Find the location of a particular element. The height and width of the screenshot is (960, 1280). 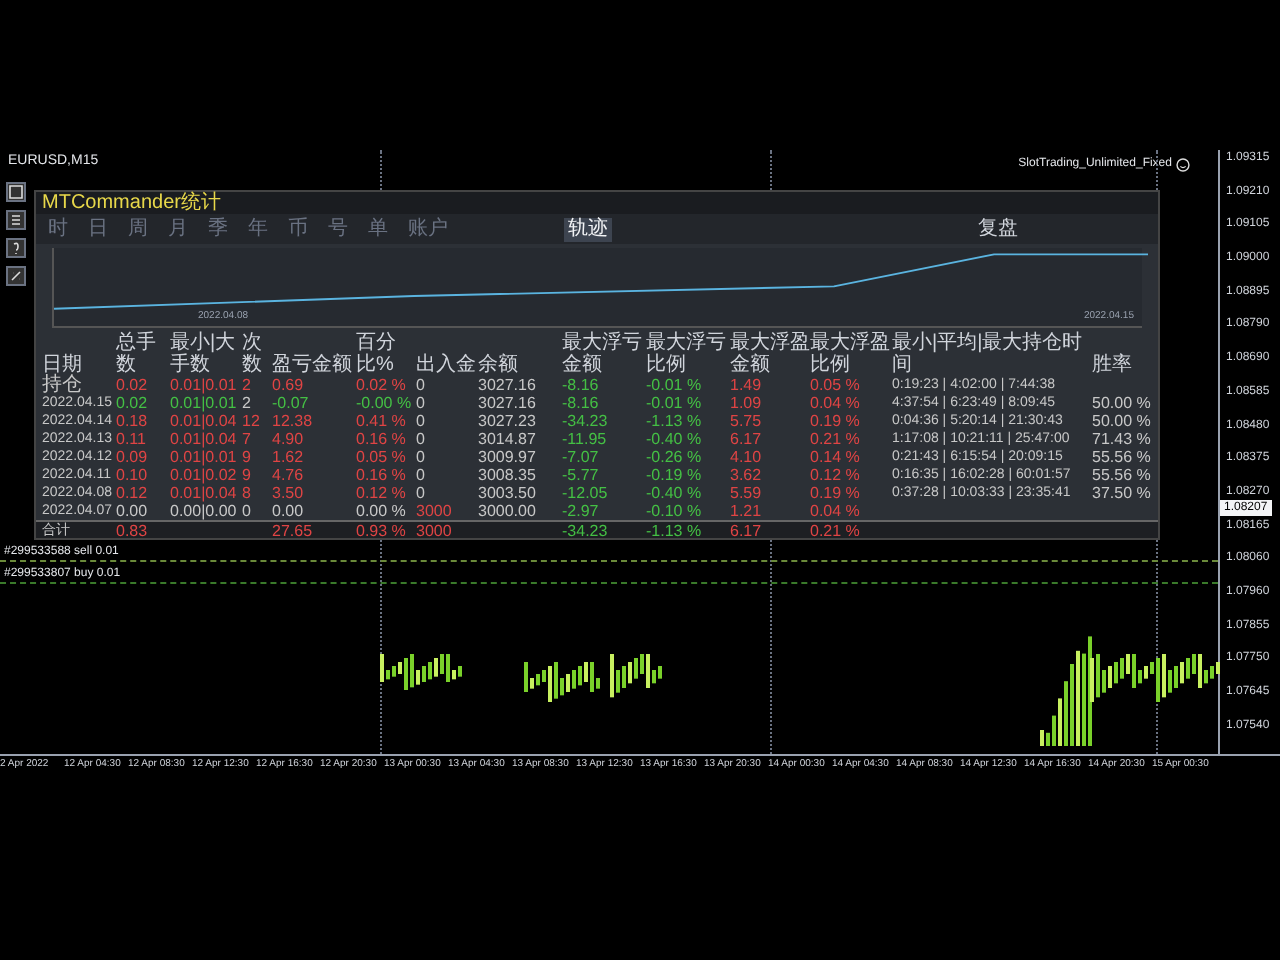

table-cell-text: 0.19 % is located at coordinates (836, 421).